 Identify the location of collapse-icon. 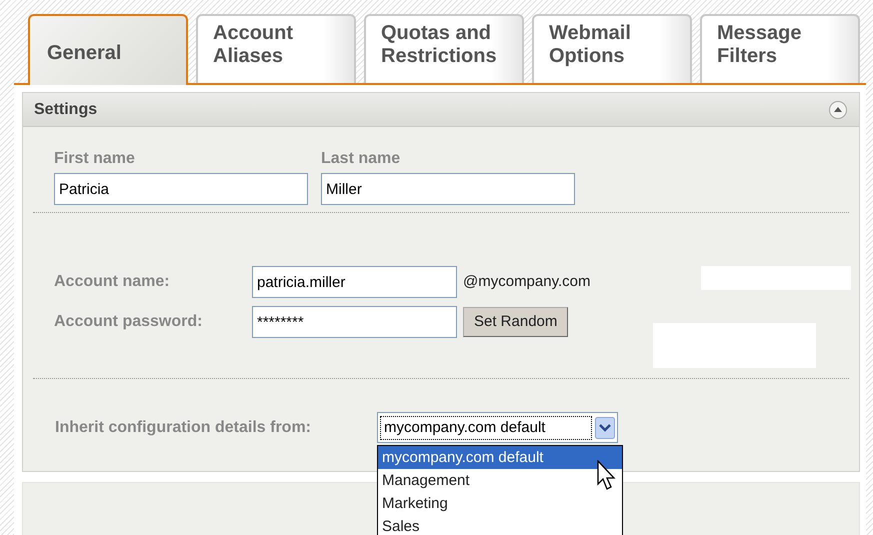
(838, 110).